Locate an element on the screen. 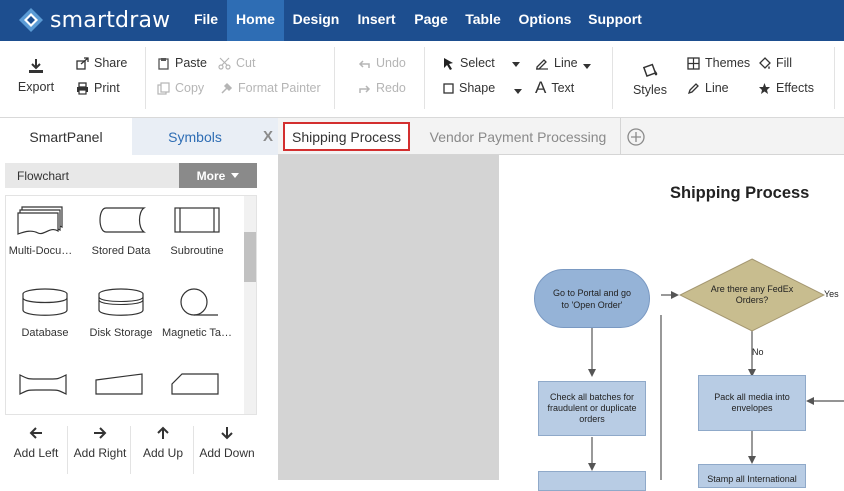  cut-button: Cut is located at coordinates (236, 63).